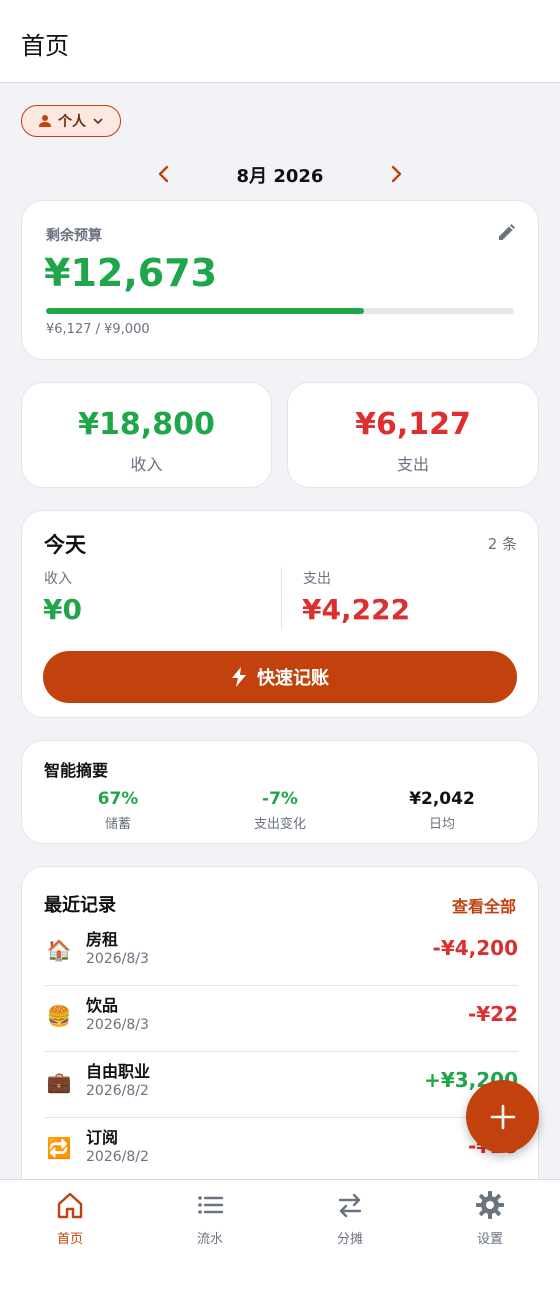  I want to click on summary-savings-value: 67%, so click(118, 799).